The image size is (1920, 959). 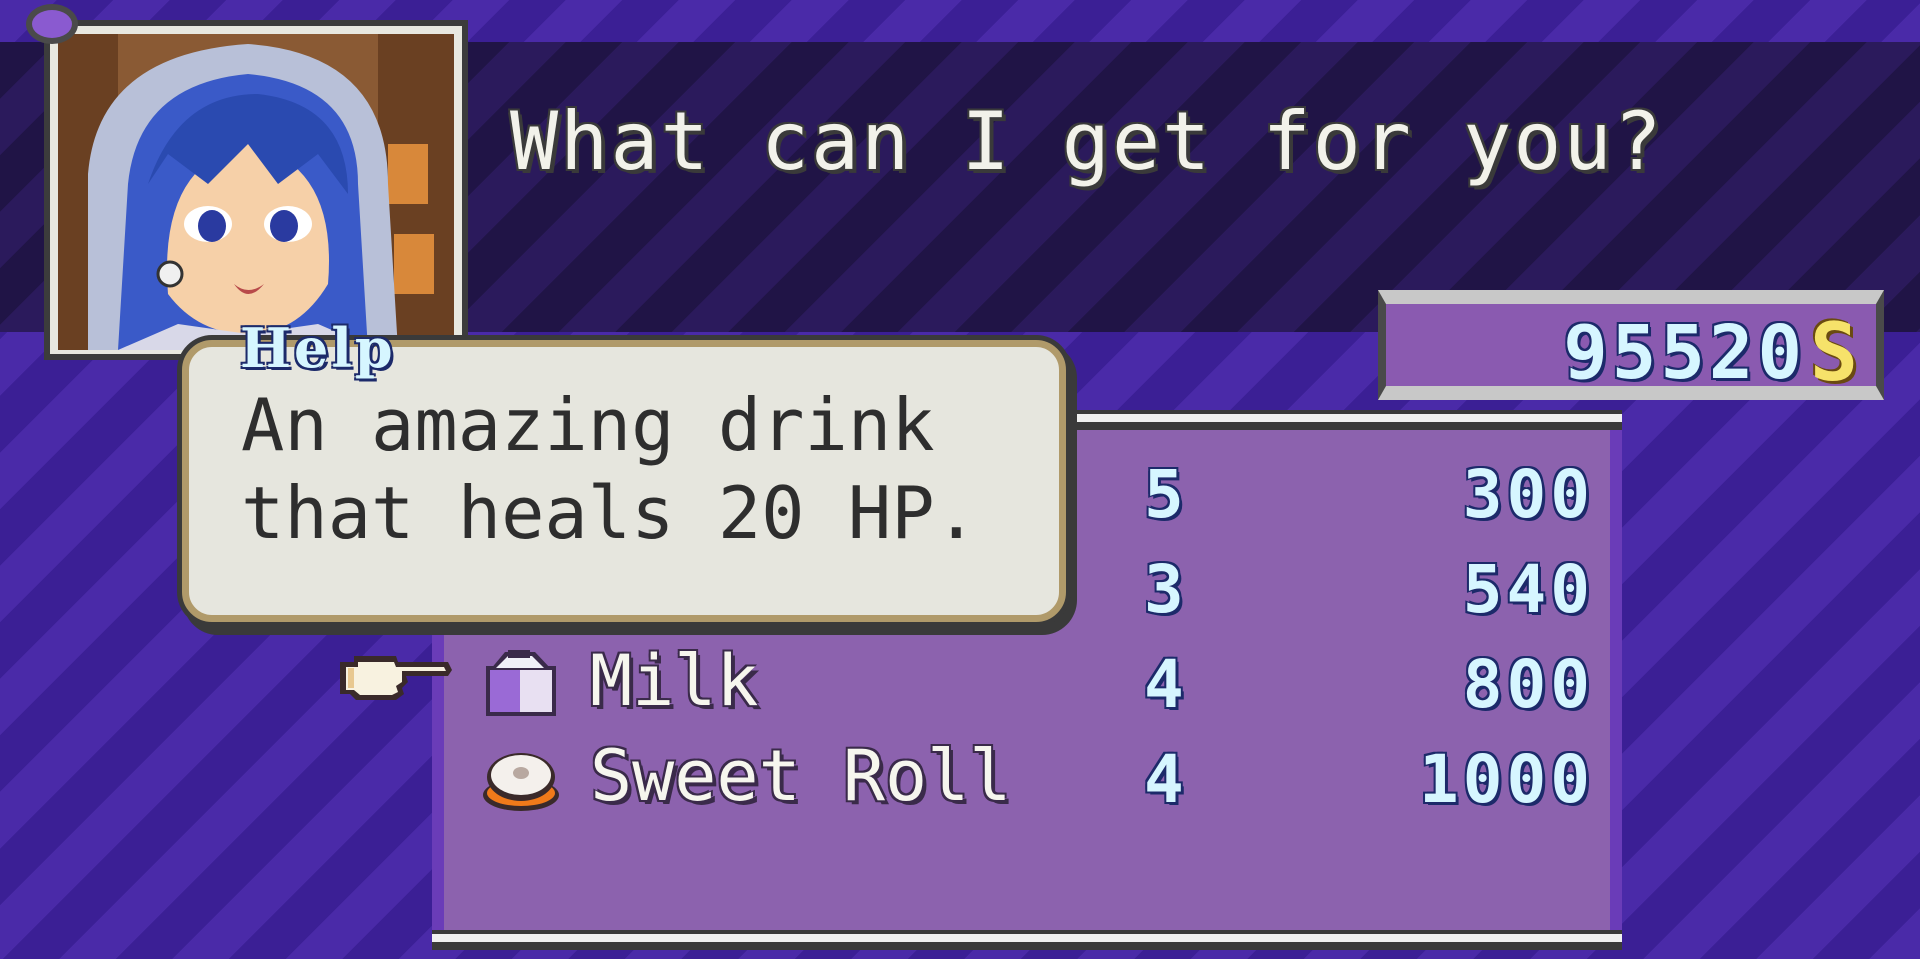 I want to click on shopkeeper-face-icon, so click(x=256, y=192).